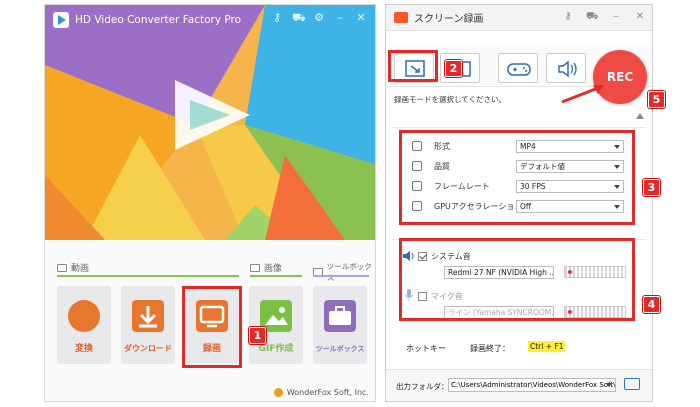 This screenshot has width=700, height=407. I want to click on tool-toolbox-label: ツールボックス, so click(340, 349).